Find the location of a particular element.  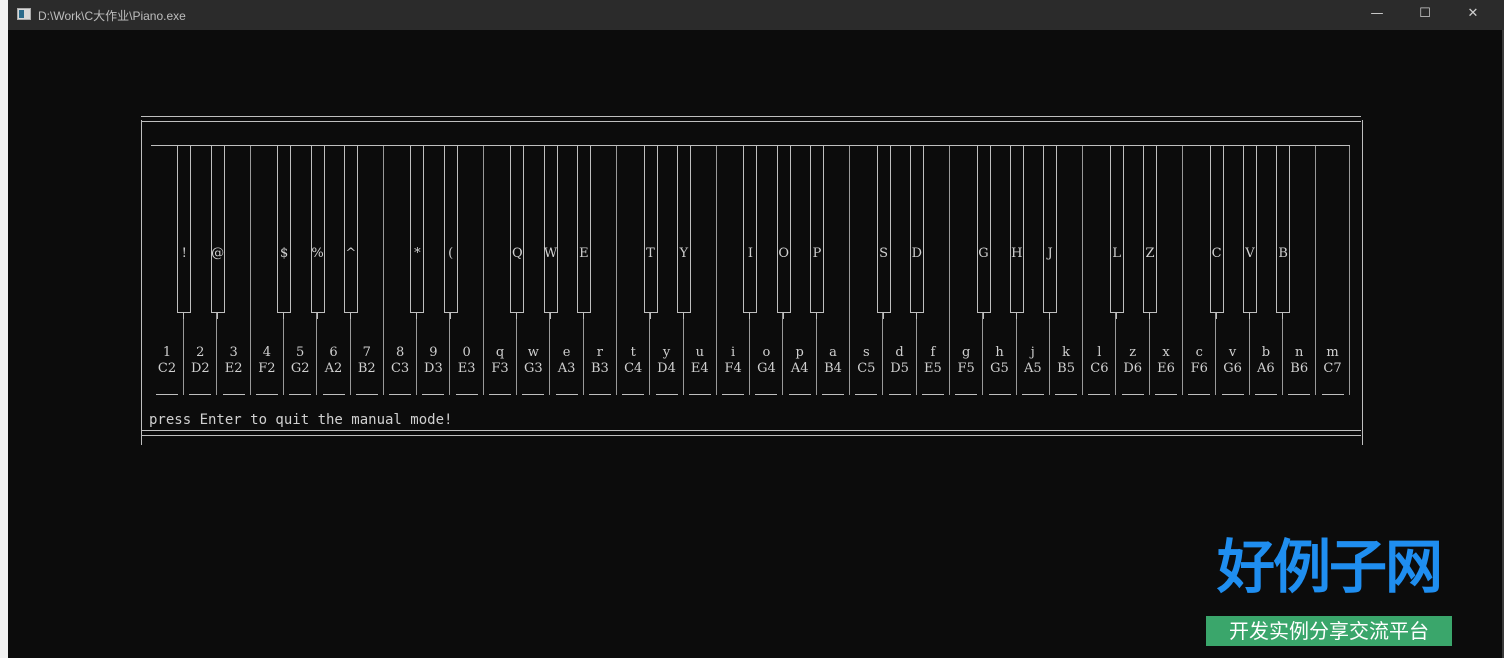

black-key: * is located at coordinates (417, 232).